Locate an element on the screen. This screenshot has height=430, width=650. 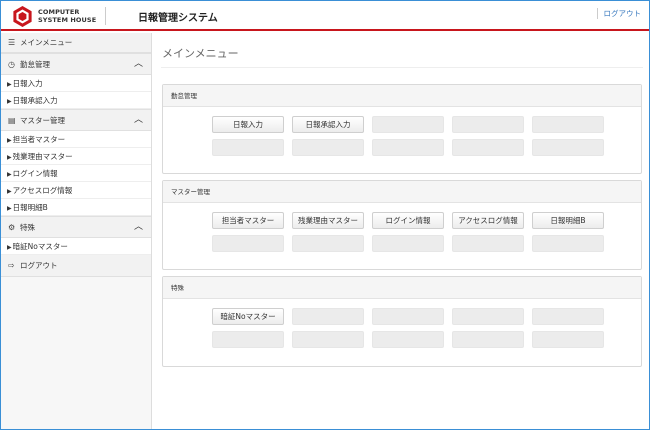
sidebar-item-label: 暗証Noマスター is located at coordinates (40, 246).